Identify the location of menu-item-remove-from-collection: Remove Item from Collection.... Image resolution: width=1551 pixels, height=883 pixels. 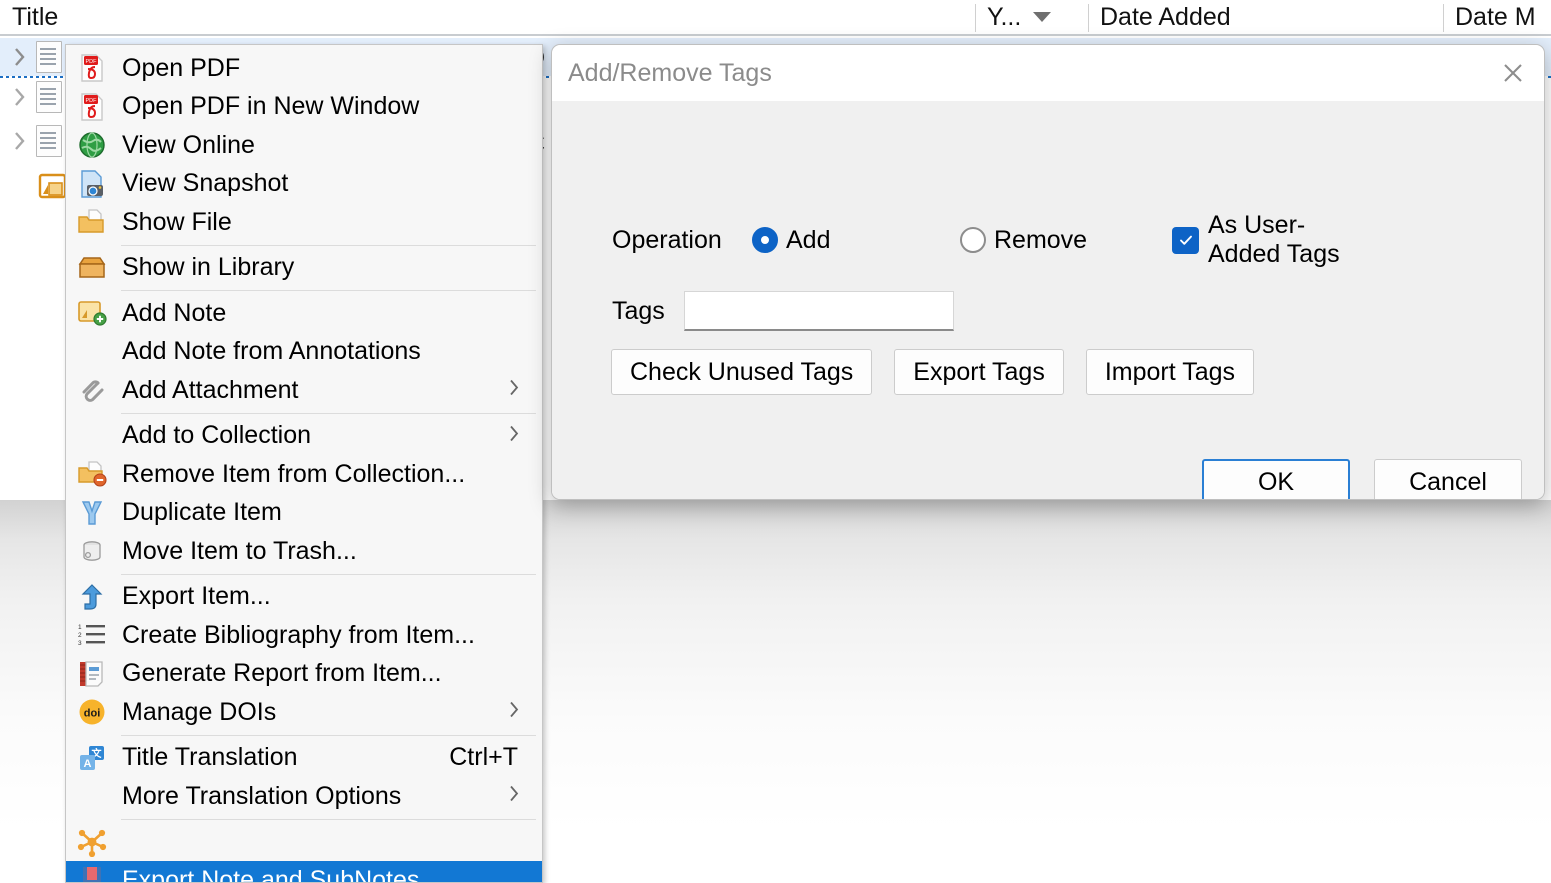
(304, 474).